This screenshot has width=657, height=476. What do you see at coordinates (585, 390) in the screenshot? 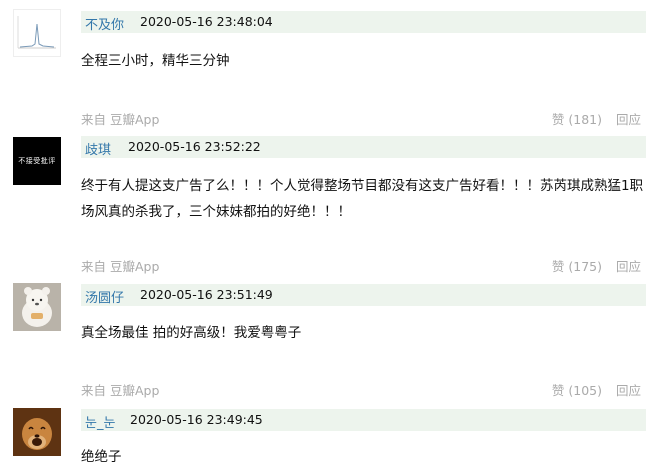
I see `like-count: (105)` at bounding box center [585, 390].